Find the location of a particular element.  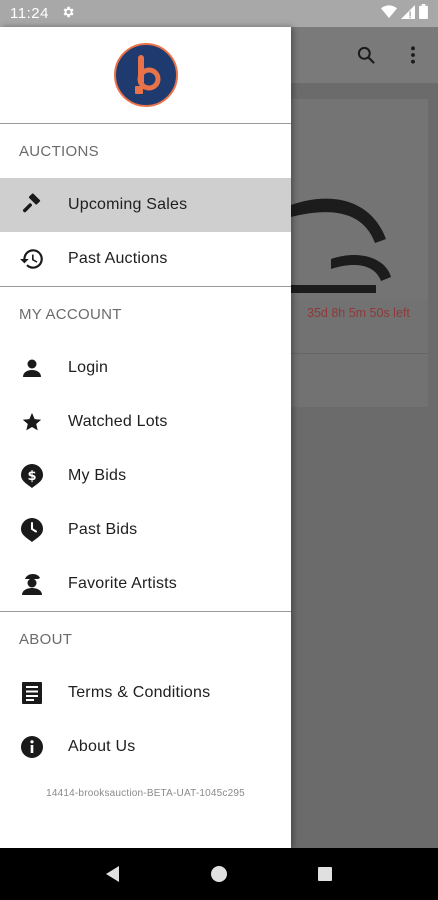

info-icon is located at coordinates (34, 747).